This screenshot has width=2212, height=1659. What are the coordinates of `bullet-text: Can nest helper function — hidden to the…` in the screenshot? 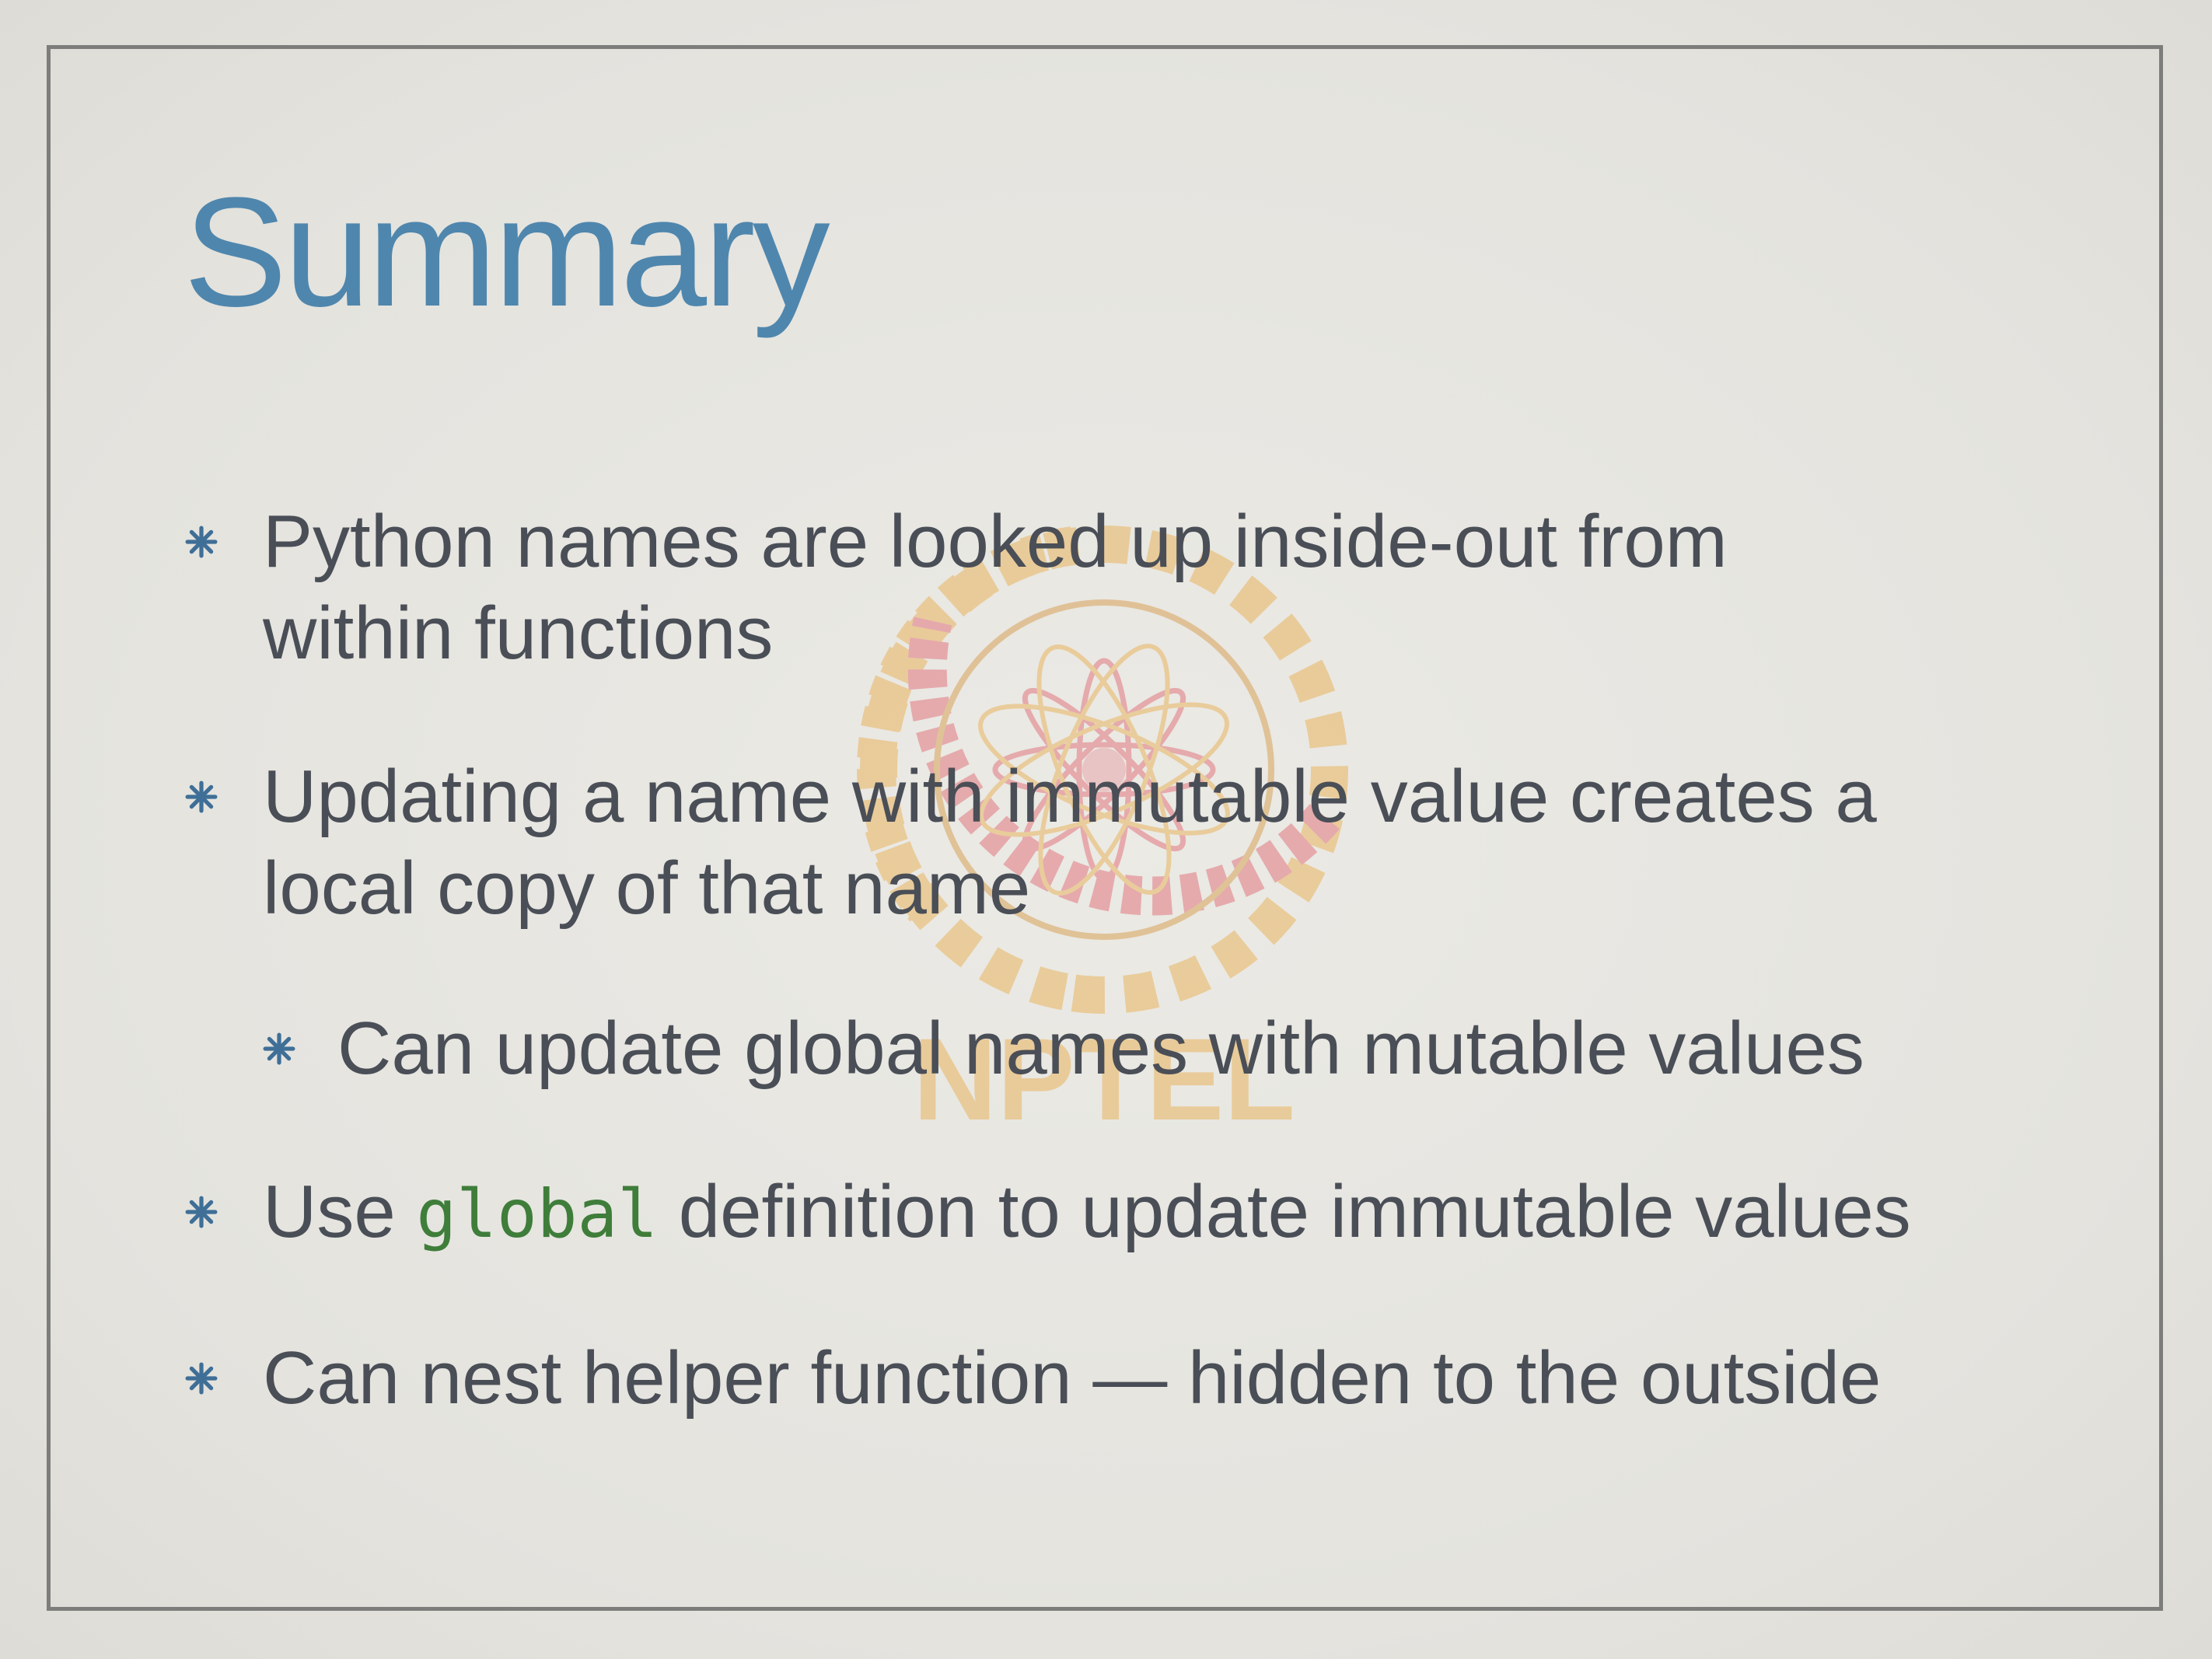 It's located at (1072, 1378).